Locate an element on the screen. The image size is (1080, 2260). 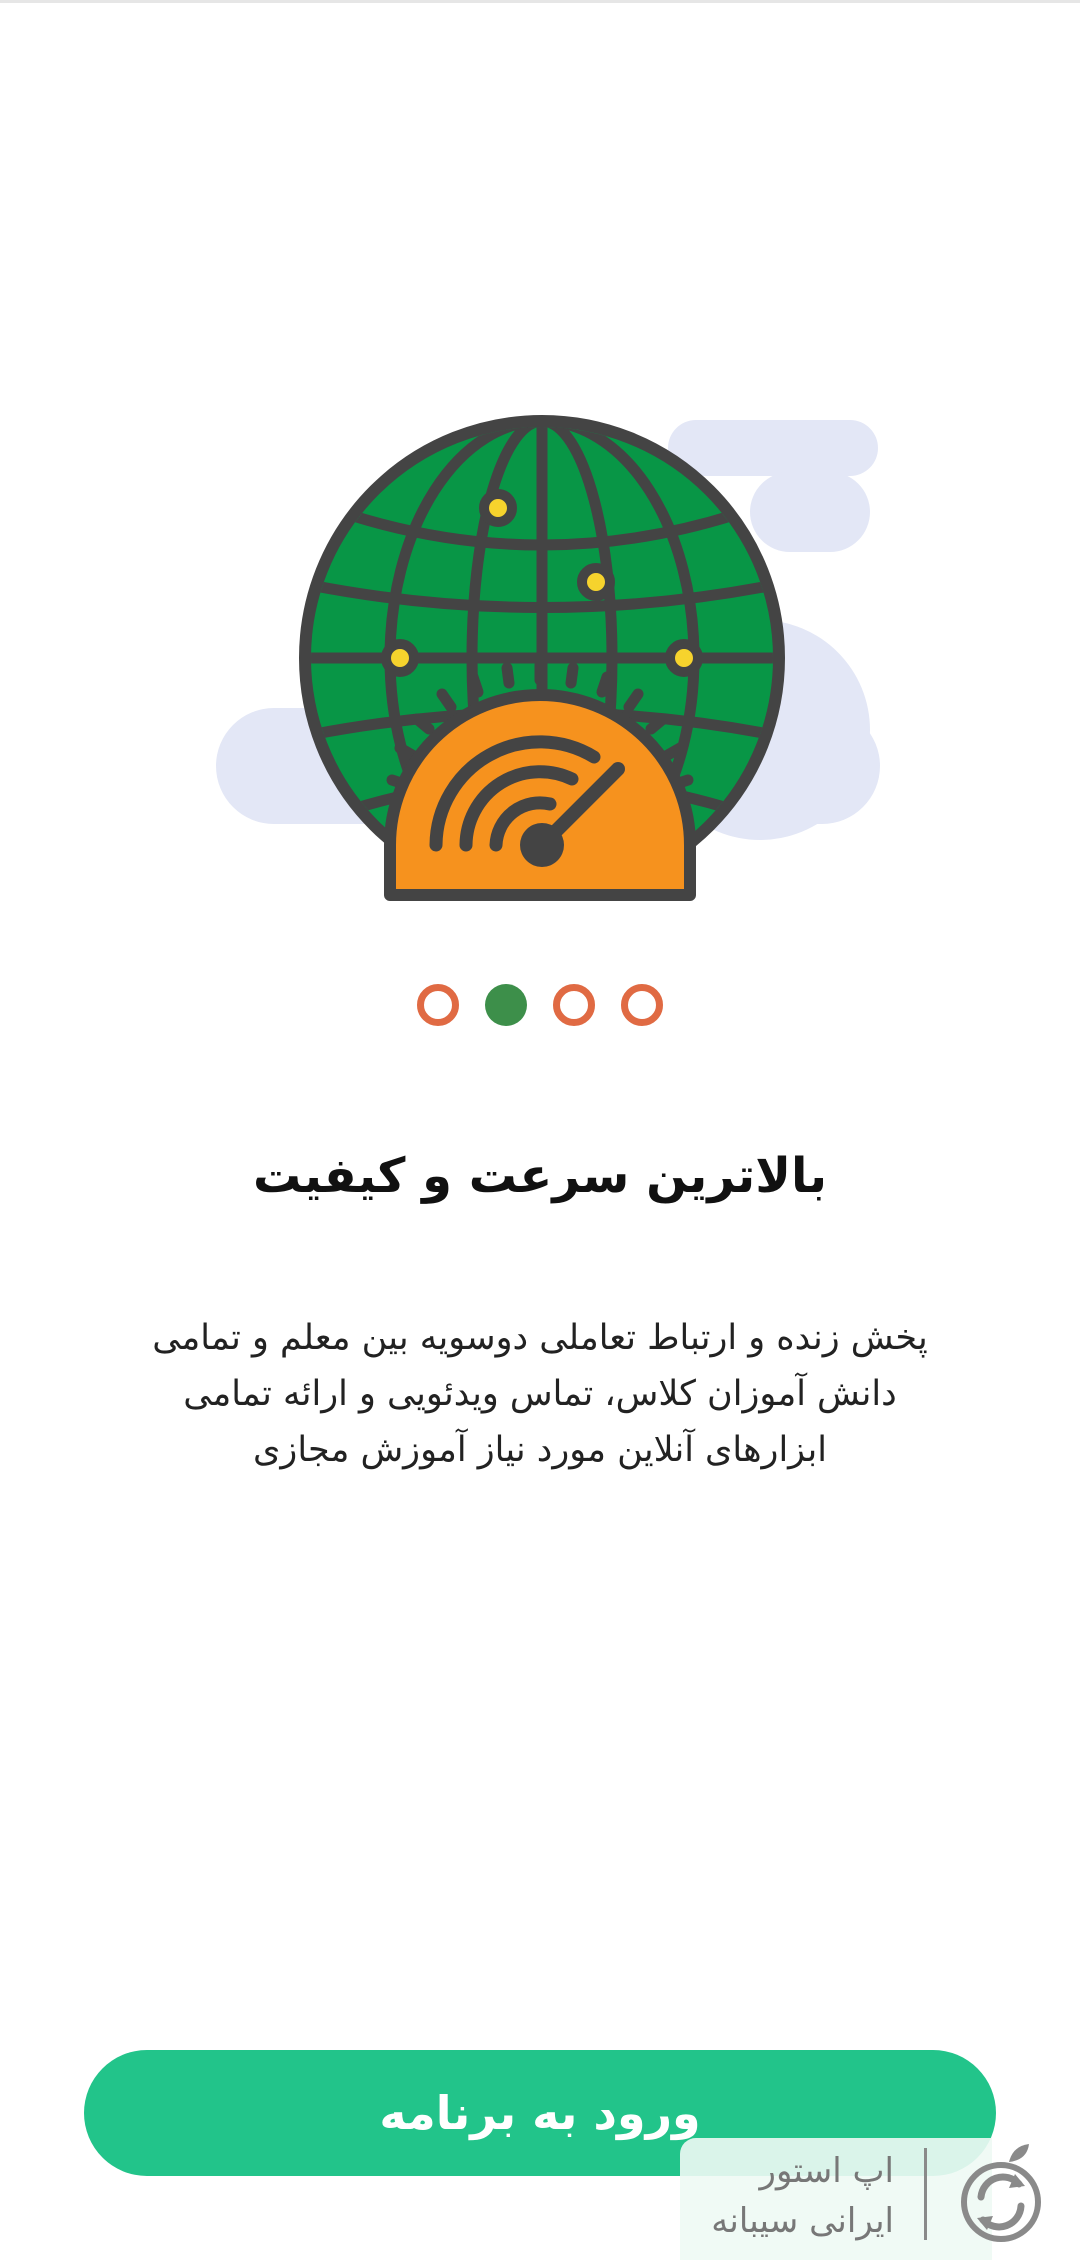
status-divider is located at coordinates (540, 1).